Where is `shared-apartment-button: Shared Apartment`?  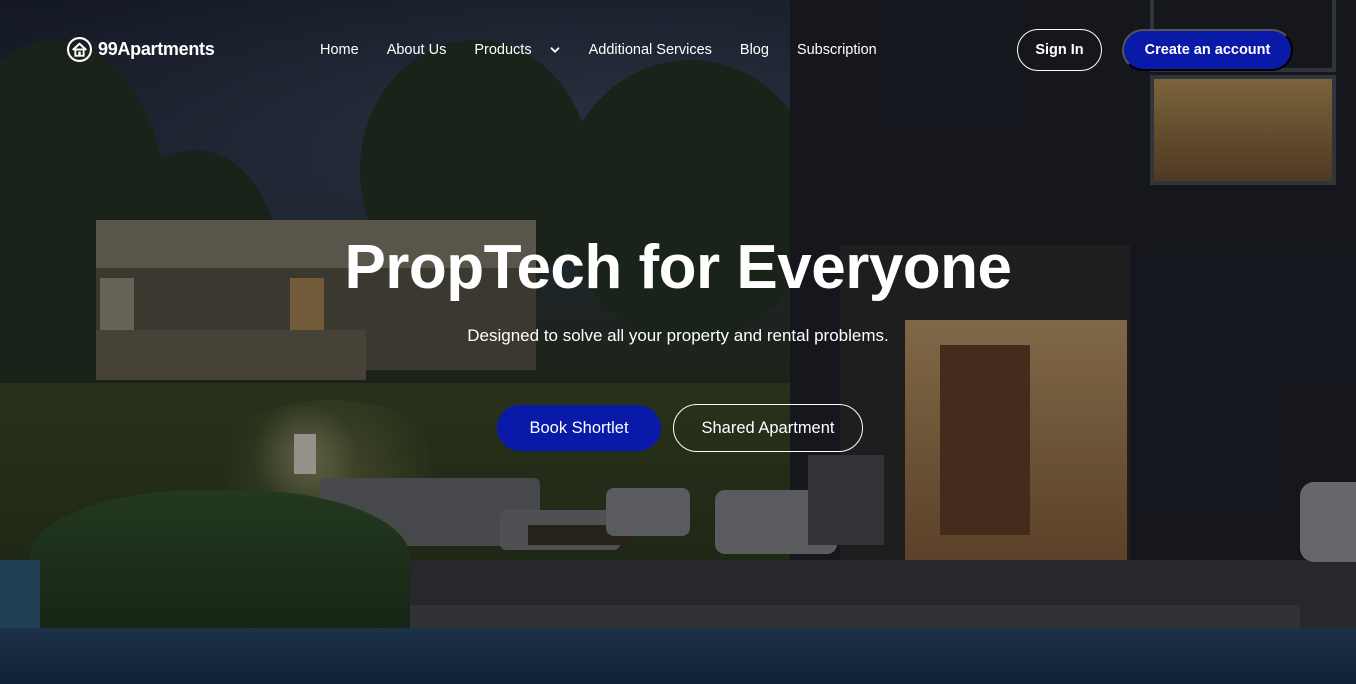
shared-apartment-button: Shared Apartment is located at coordinates (768, 428).